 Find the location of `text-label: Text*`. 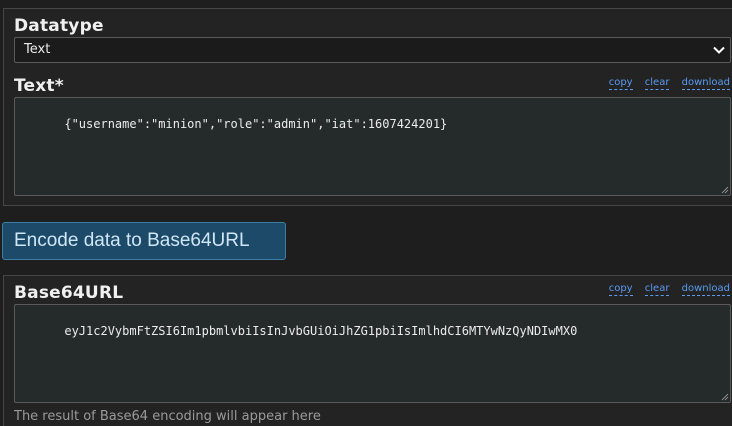

text-label: Text* is located at coordinates (39, 86).